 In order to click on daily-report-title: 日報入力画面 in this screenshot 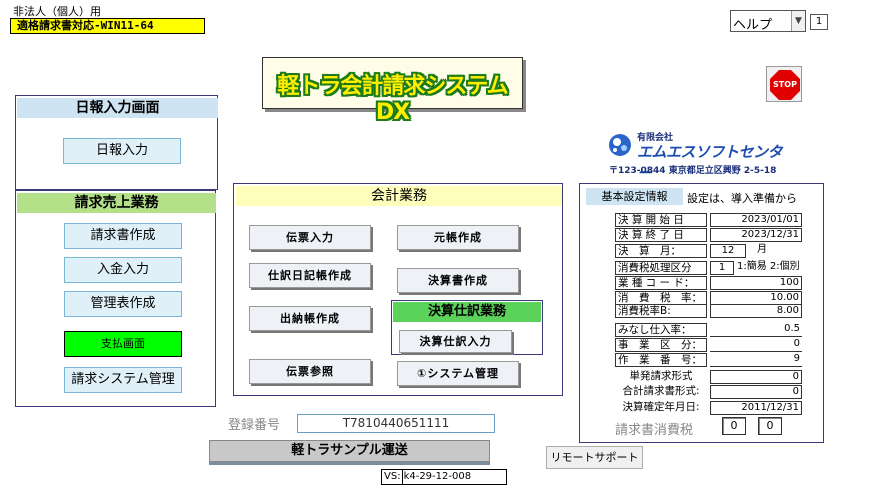, I will do `click(117, 108)`.